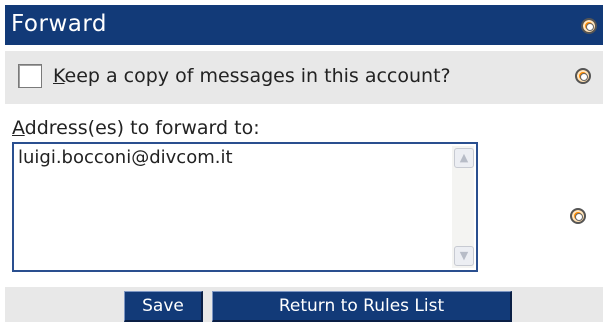 Image resolution: width=603 pixels, height=322 pixels. Describe the element at coordinates (304, 25) in the screenshot. I see `forward-section-header: Forward` at that location.